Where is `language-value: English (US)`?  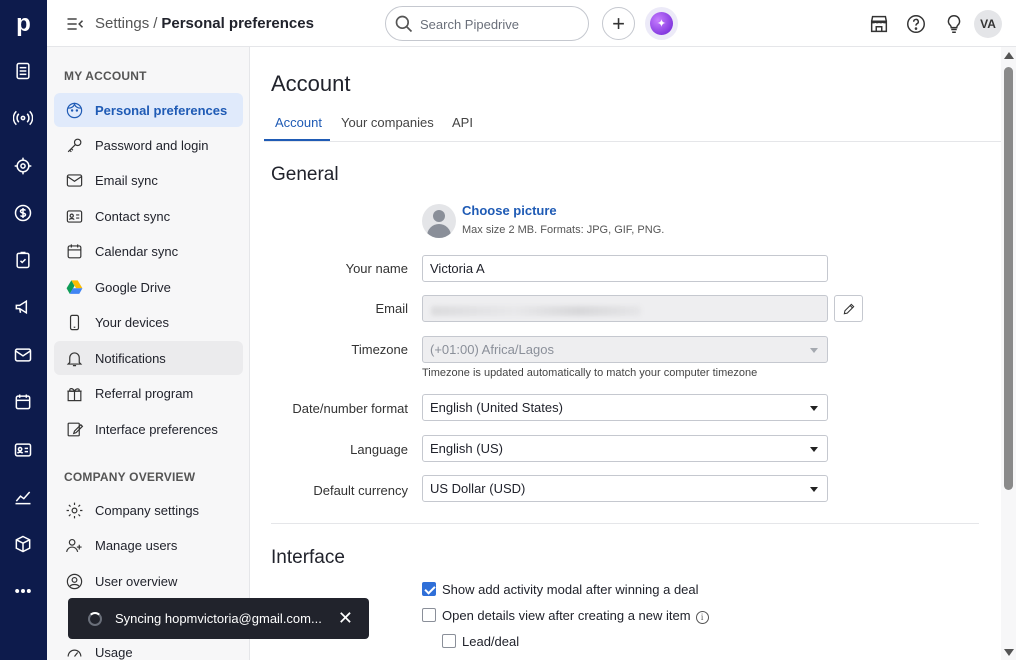
language-value: English (US) is located at coordinates (466, 448).